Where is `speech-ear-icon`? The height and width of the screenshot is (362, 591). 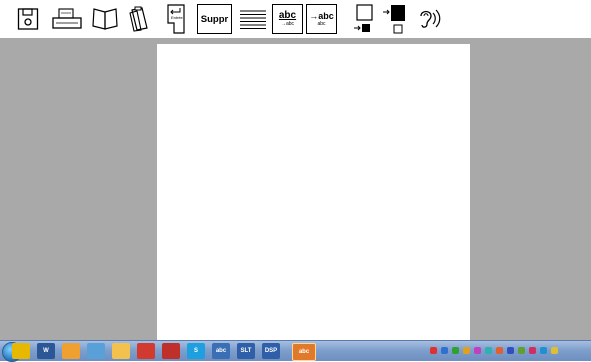 speech-ear-icon is located at coordinates (430, 18).